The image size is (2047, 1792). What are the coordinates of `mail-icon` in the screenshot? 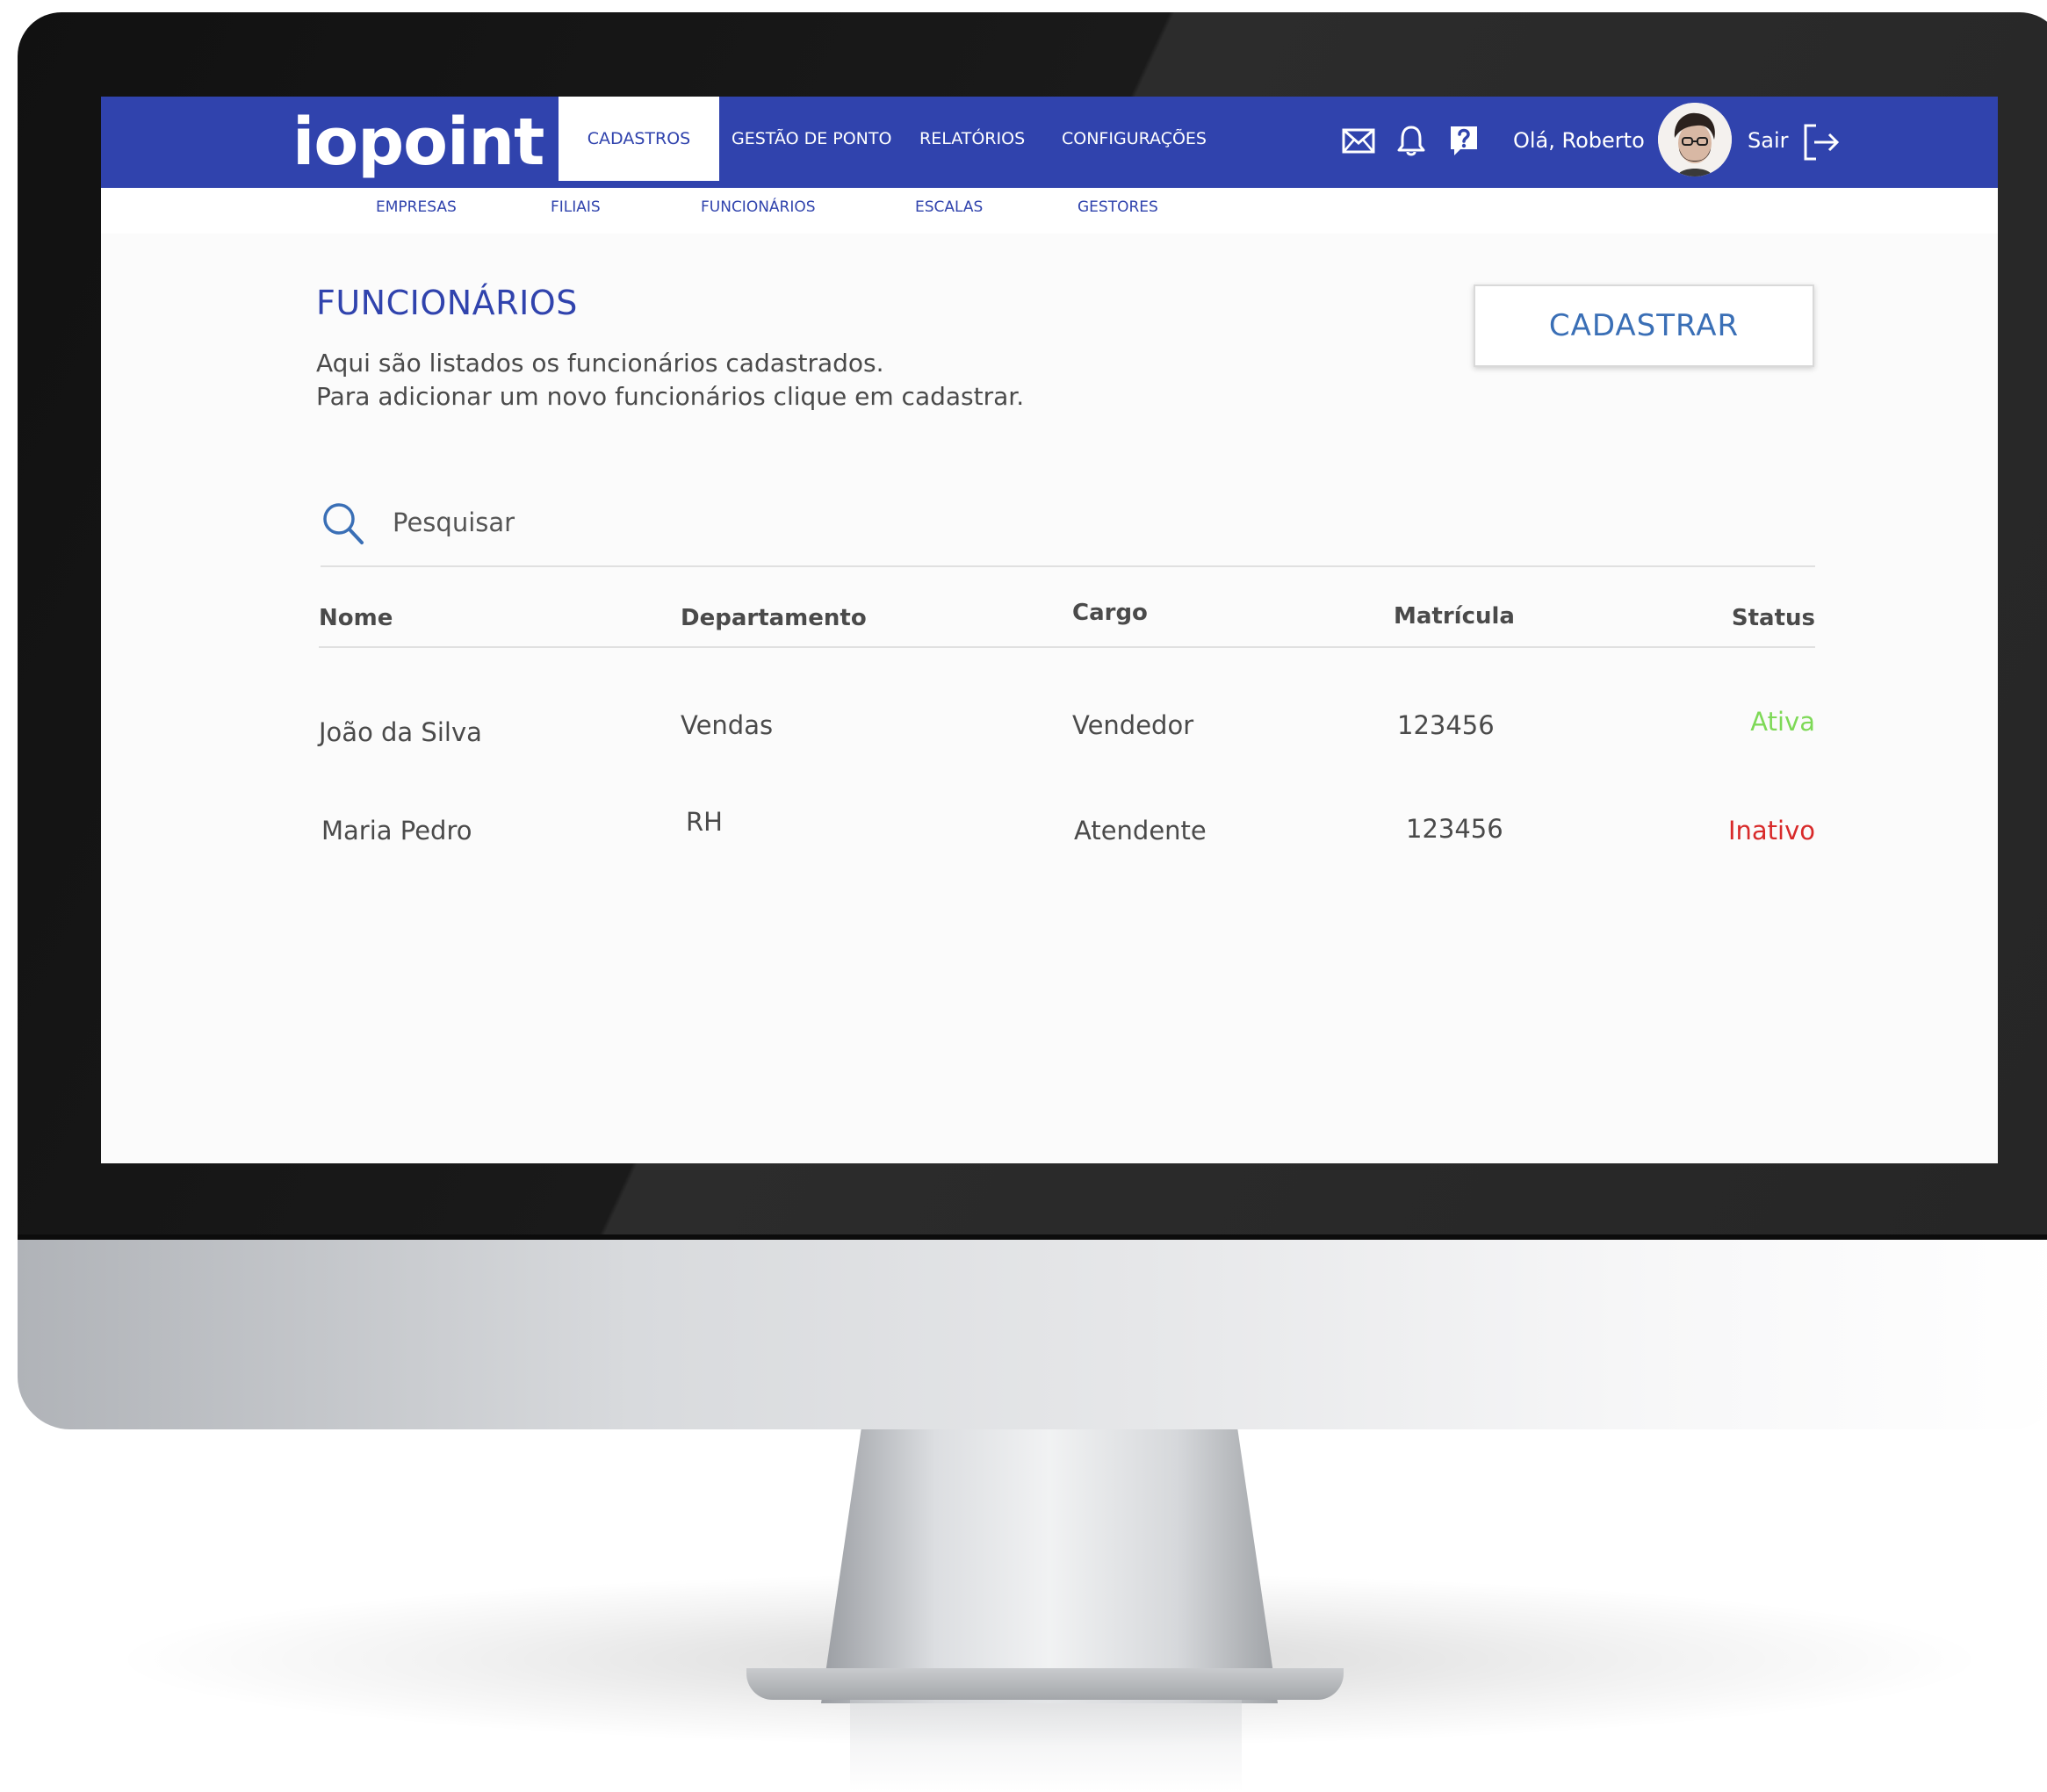 It's located at (1359, 140).